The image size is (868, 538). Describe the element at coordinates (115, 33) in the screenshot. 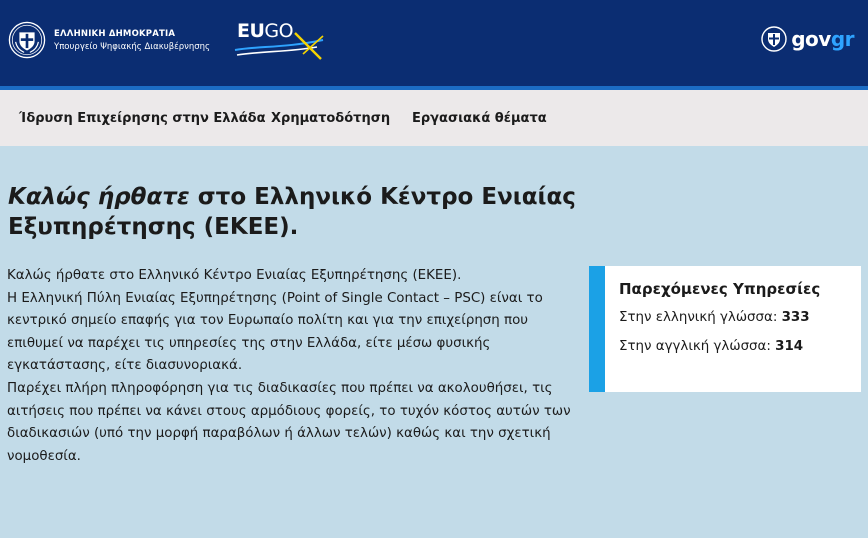

I see `ministry-title: ΕΛΛΗΝΙΚΗ ΔΗΜΟΚΡΑΤΙΑ` at that location.